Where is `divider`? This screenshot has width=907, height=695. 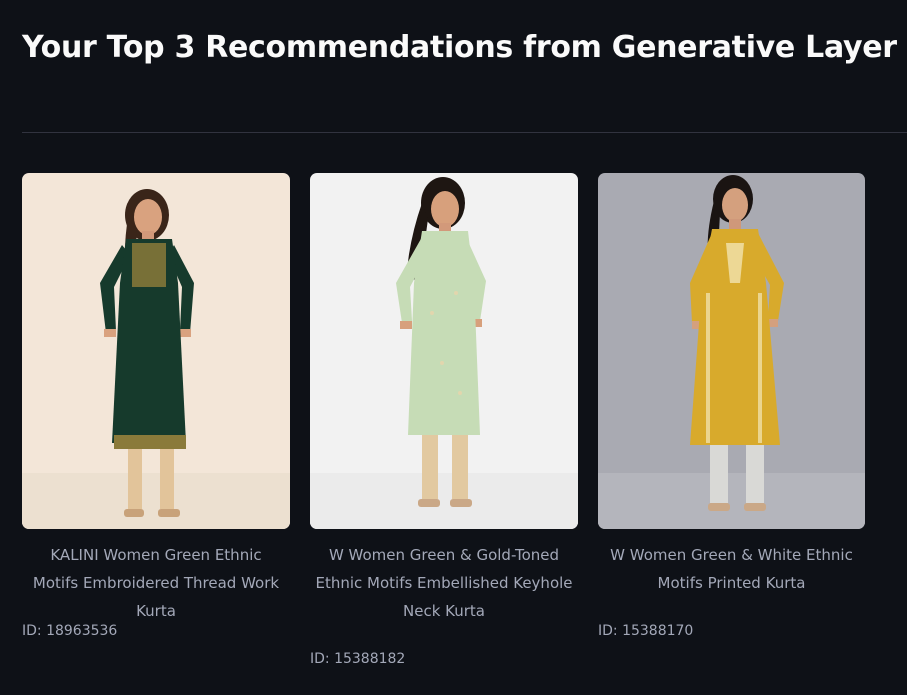 divider is located at coordinates (464, 132).